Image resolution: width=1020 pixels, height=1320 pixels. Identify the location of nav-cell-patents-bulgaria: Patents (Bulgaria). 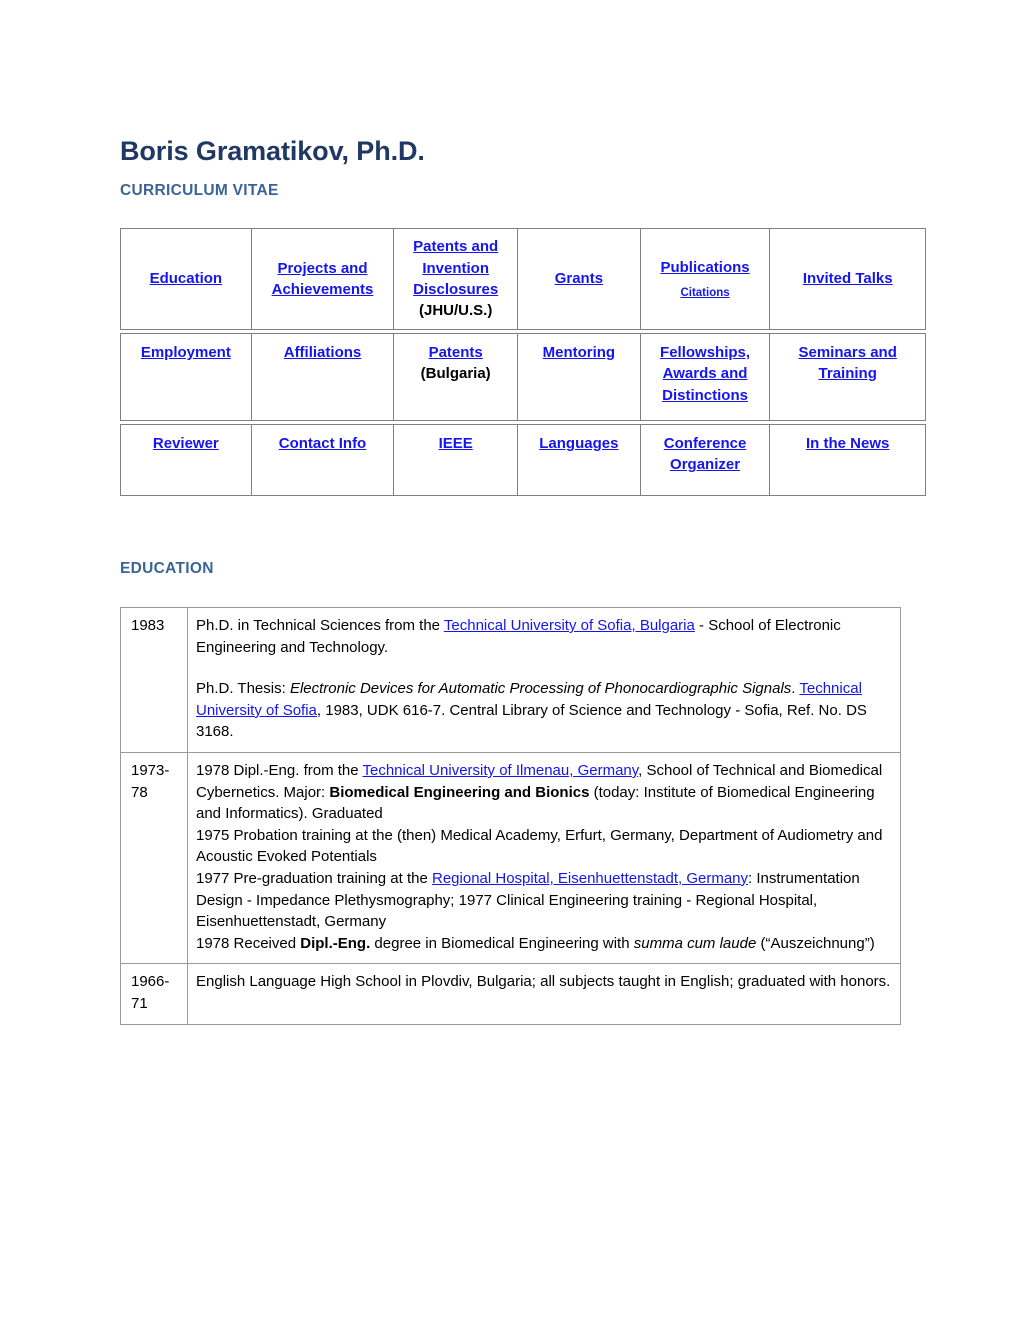
(456, 377).